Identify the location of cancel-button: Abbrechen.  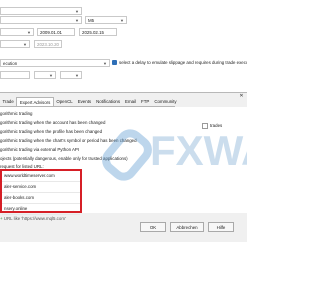
(187, 227).